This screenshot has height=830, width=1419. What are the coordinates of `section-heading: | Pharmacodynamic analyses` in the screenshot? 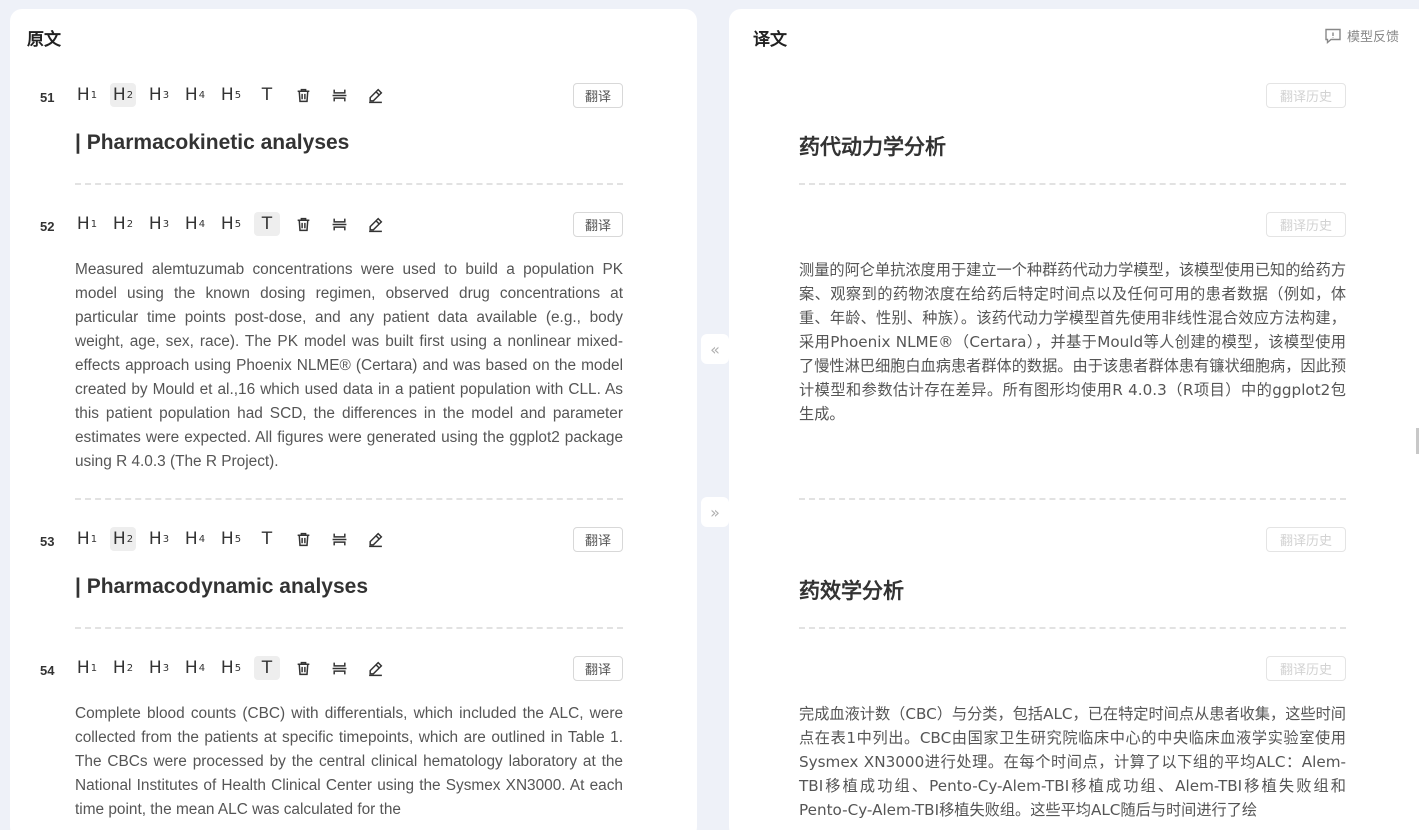 It's located at (222, 586).